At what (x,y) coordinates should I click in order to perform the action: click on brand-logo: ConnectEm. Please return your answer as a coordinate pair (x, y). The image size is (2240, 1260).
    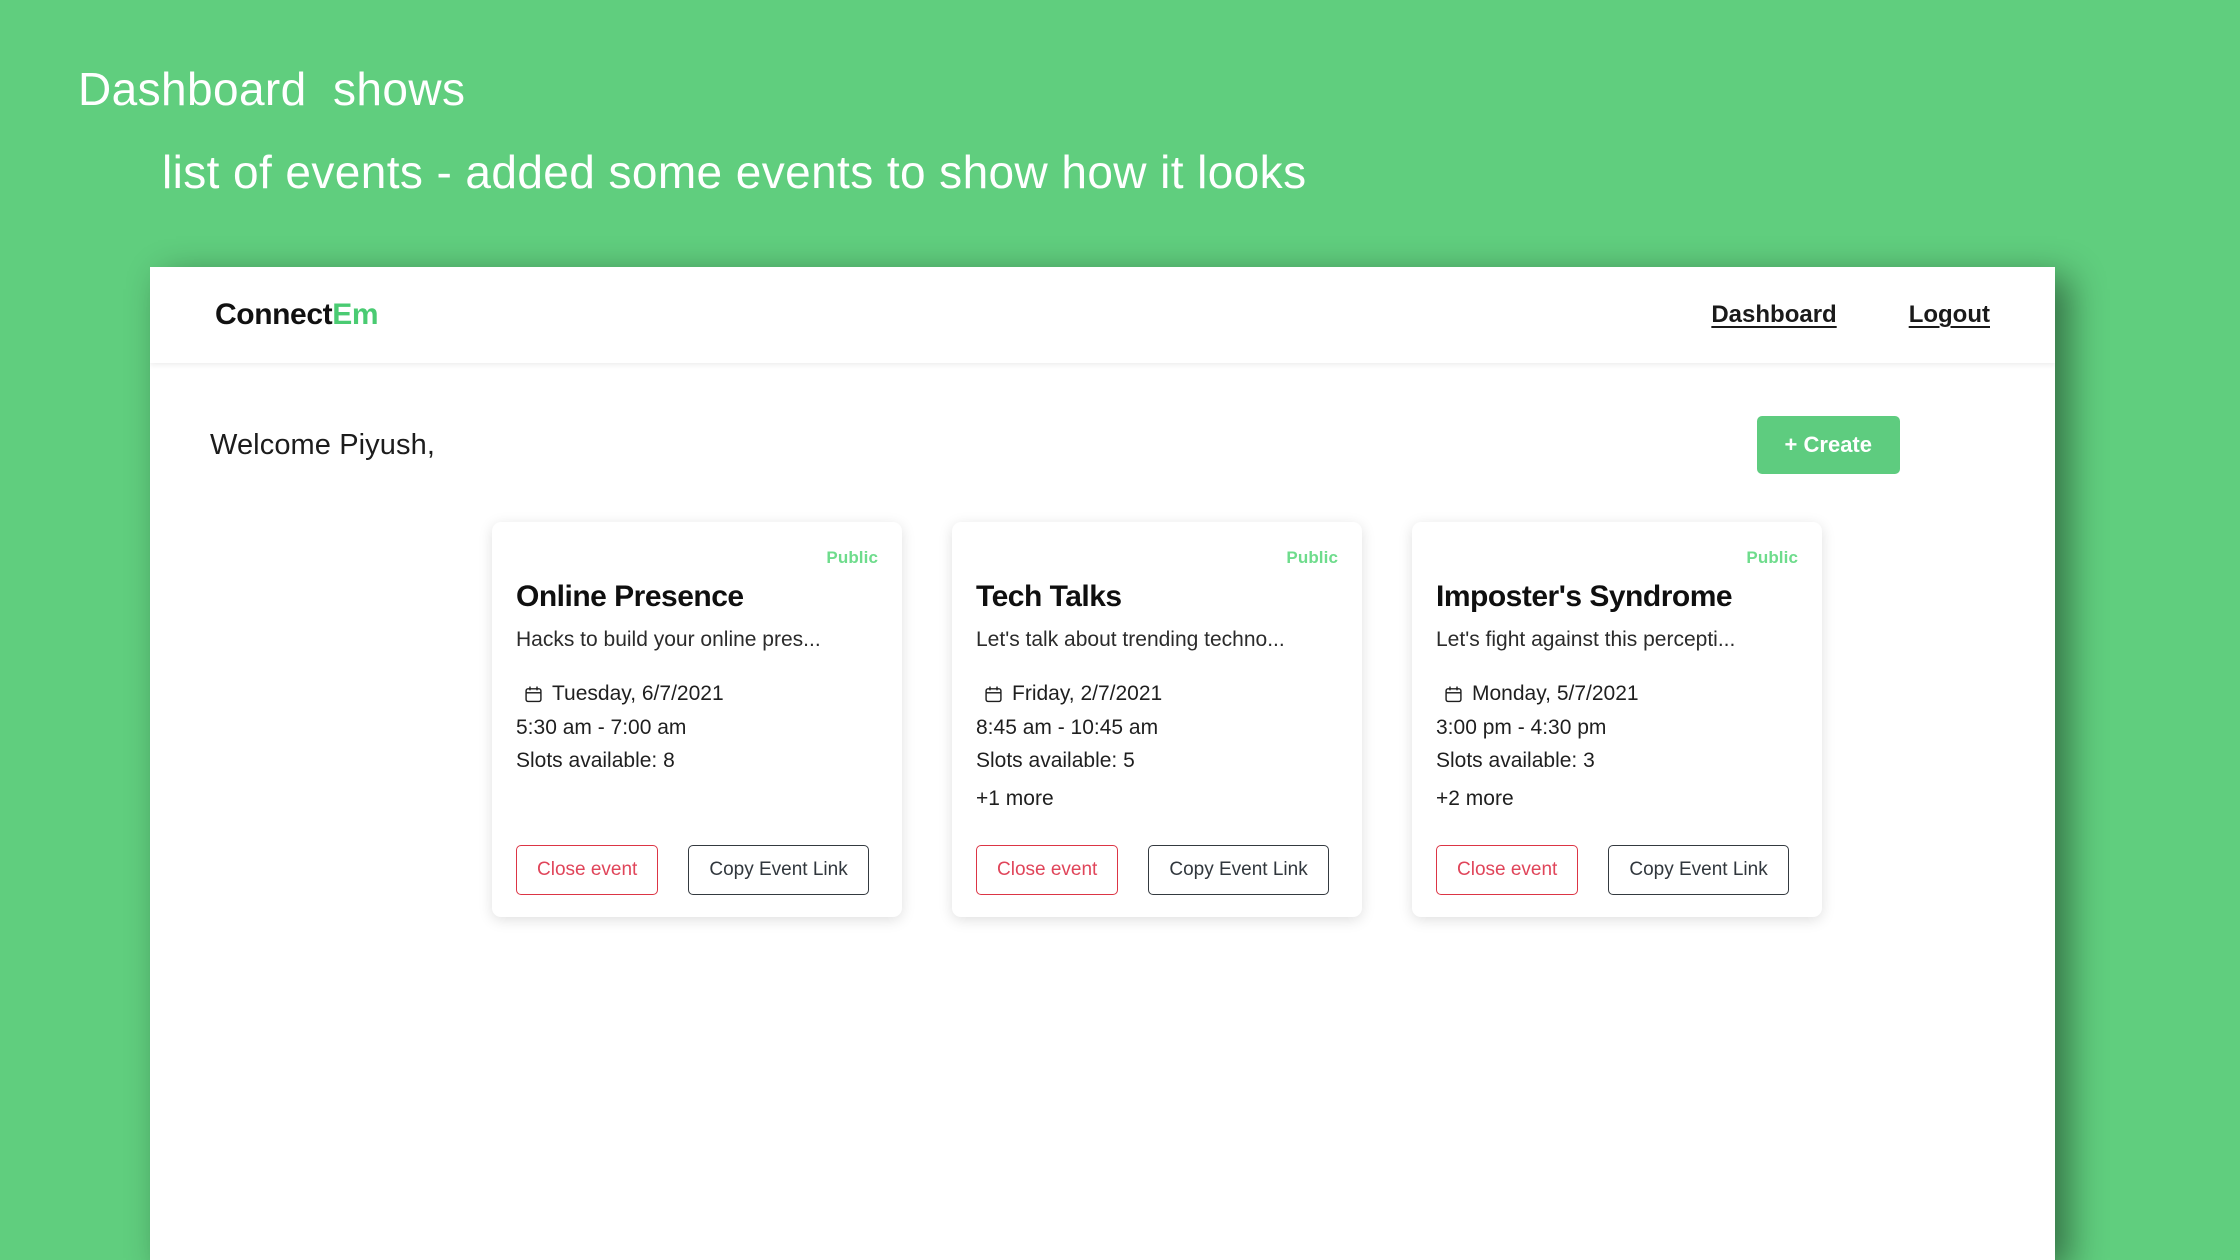
    Looking at the image, I should click on (296, 315).